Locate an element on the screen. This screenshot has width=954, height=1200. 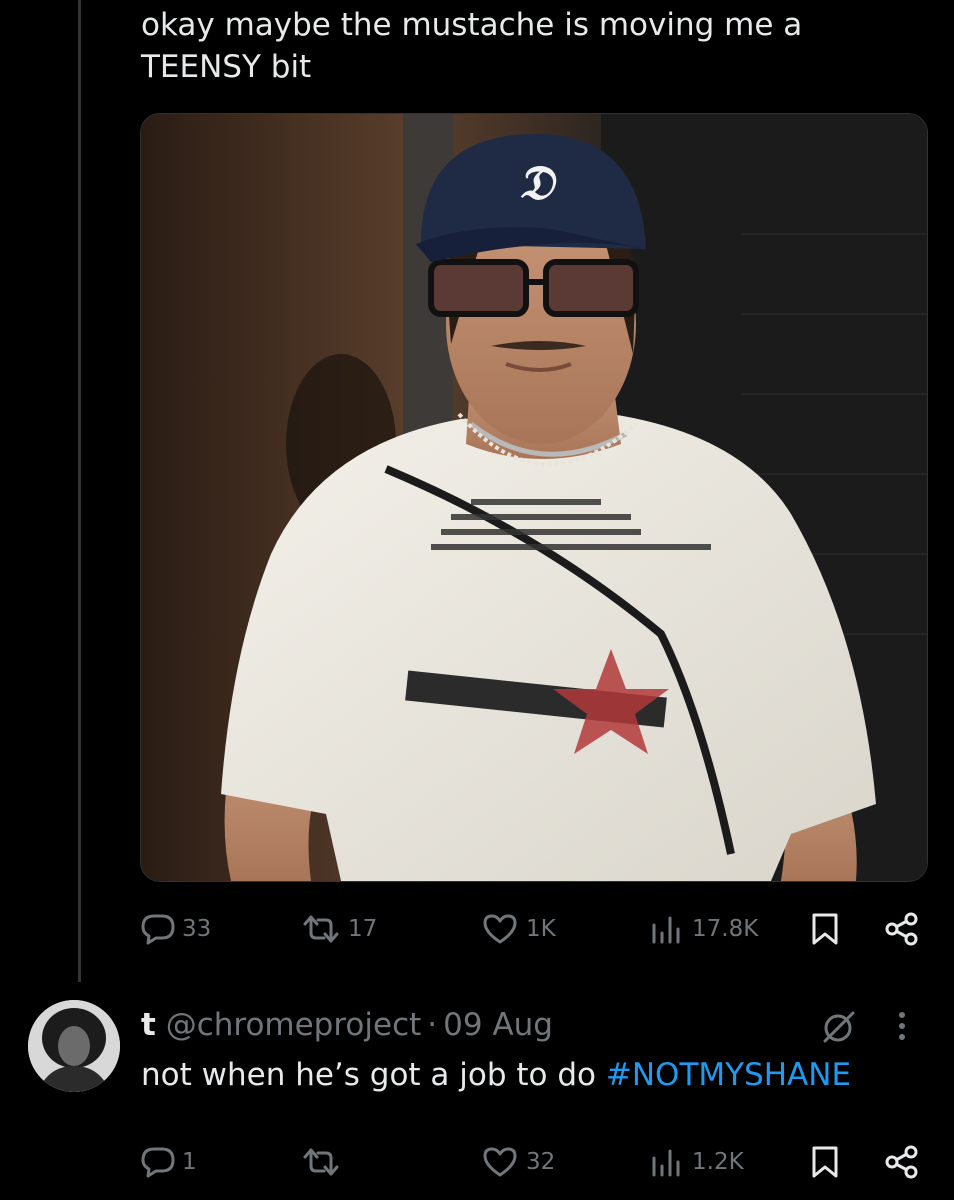
tweet-text-line-1: okay maybe the mustache is moving me a is located at coordinates (472, 25).